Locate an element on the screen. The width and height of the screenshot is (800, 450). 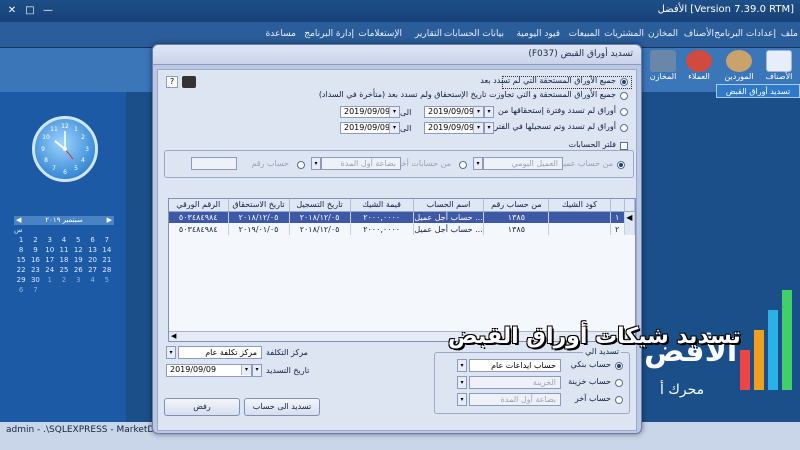
calendar-day: 12 is located at coordinates (78, 250).